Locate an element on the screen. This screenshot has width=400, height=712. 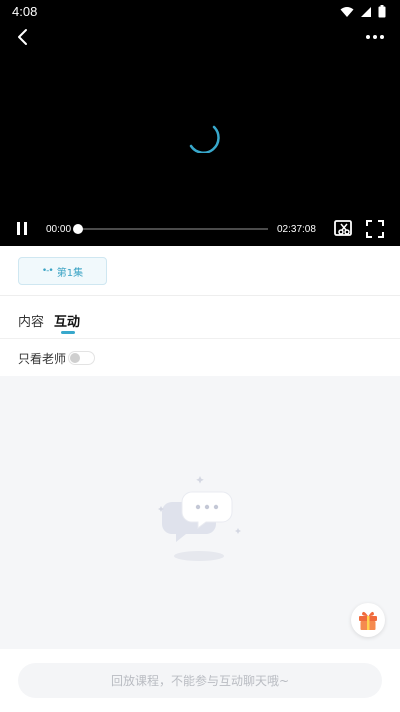
teacher-only-filter: 只看老师 is located at coordinates (200, 358).